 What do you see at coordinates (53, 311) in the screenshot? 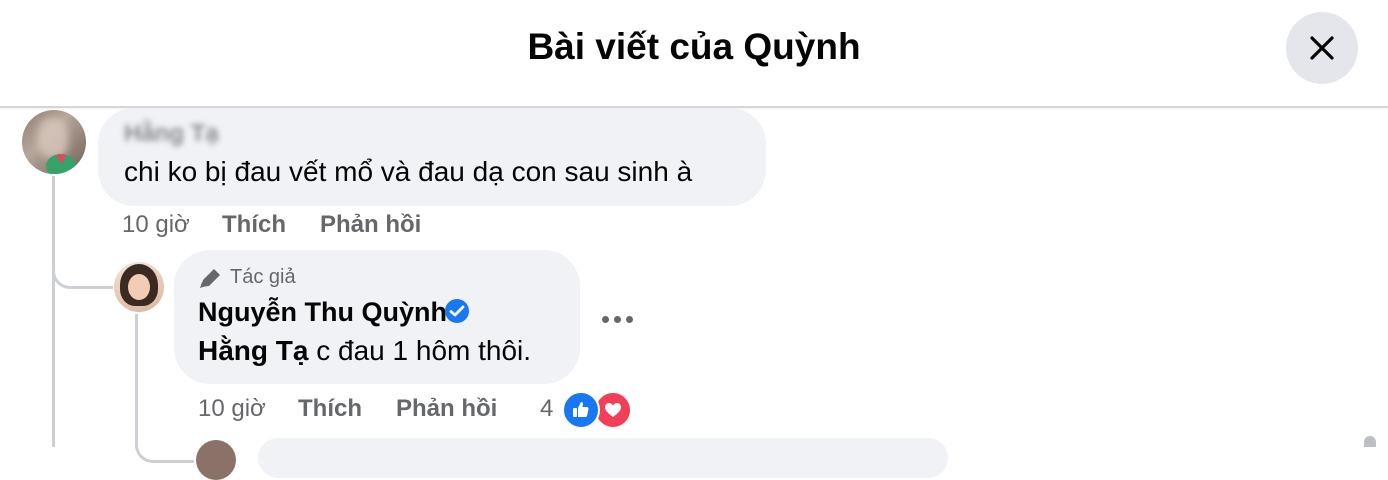
I see `thread-line-main` at bounding box center [53, 311].